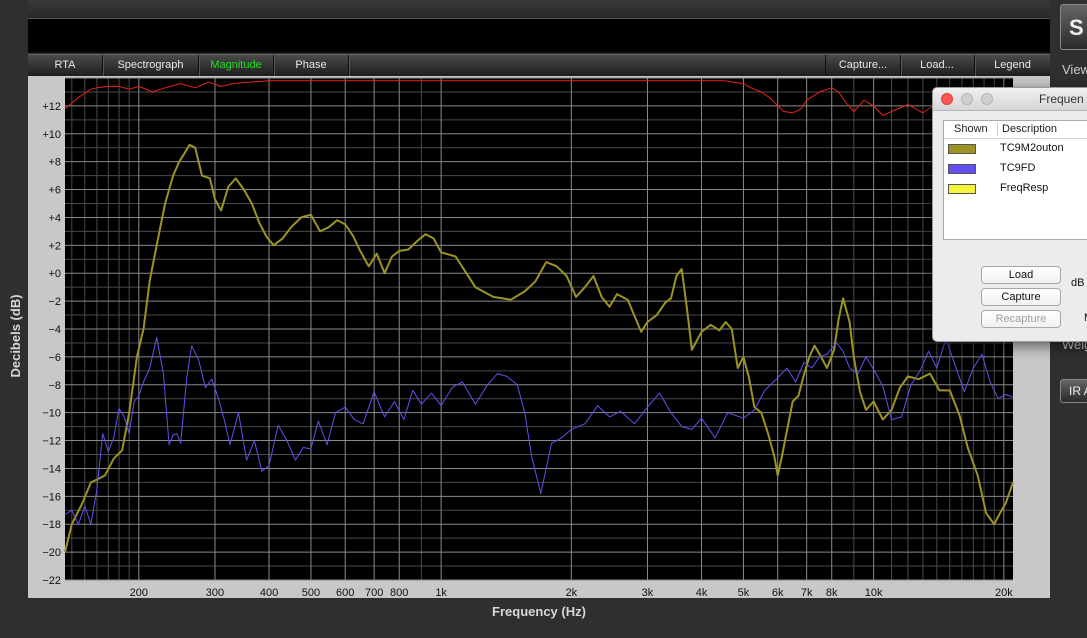  I want to click on x-tick-label: 6k, so click(778, 593).